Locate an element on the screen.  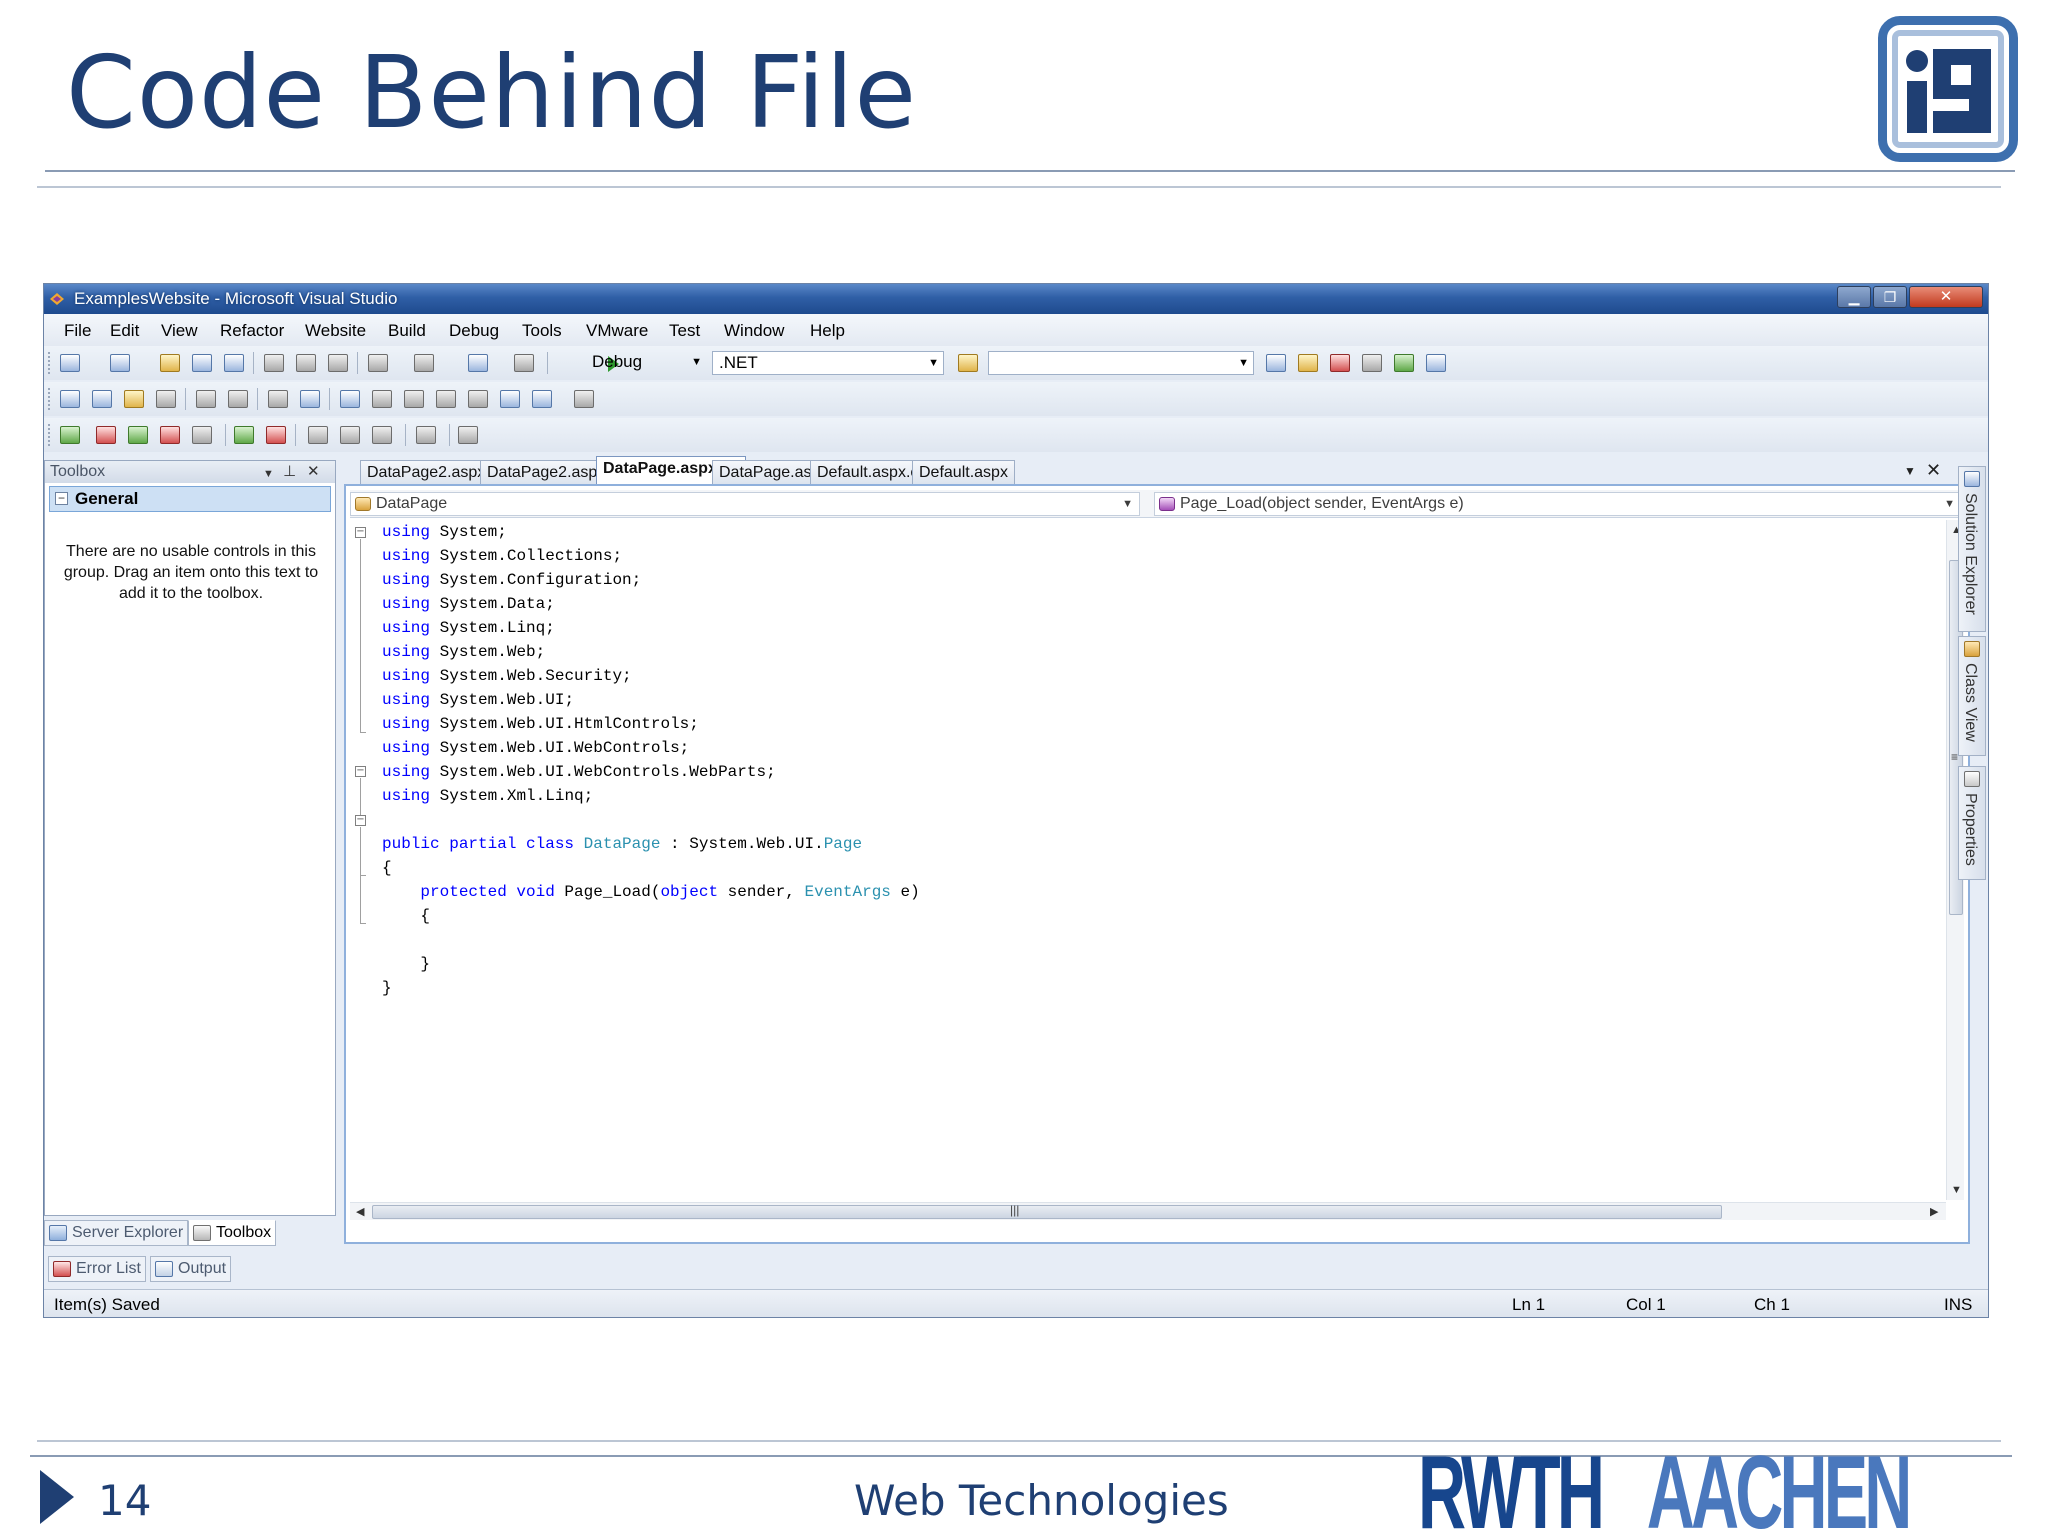
toggle-breakpoint-icon is located at coordinates (276, 435).